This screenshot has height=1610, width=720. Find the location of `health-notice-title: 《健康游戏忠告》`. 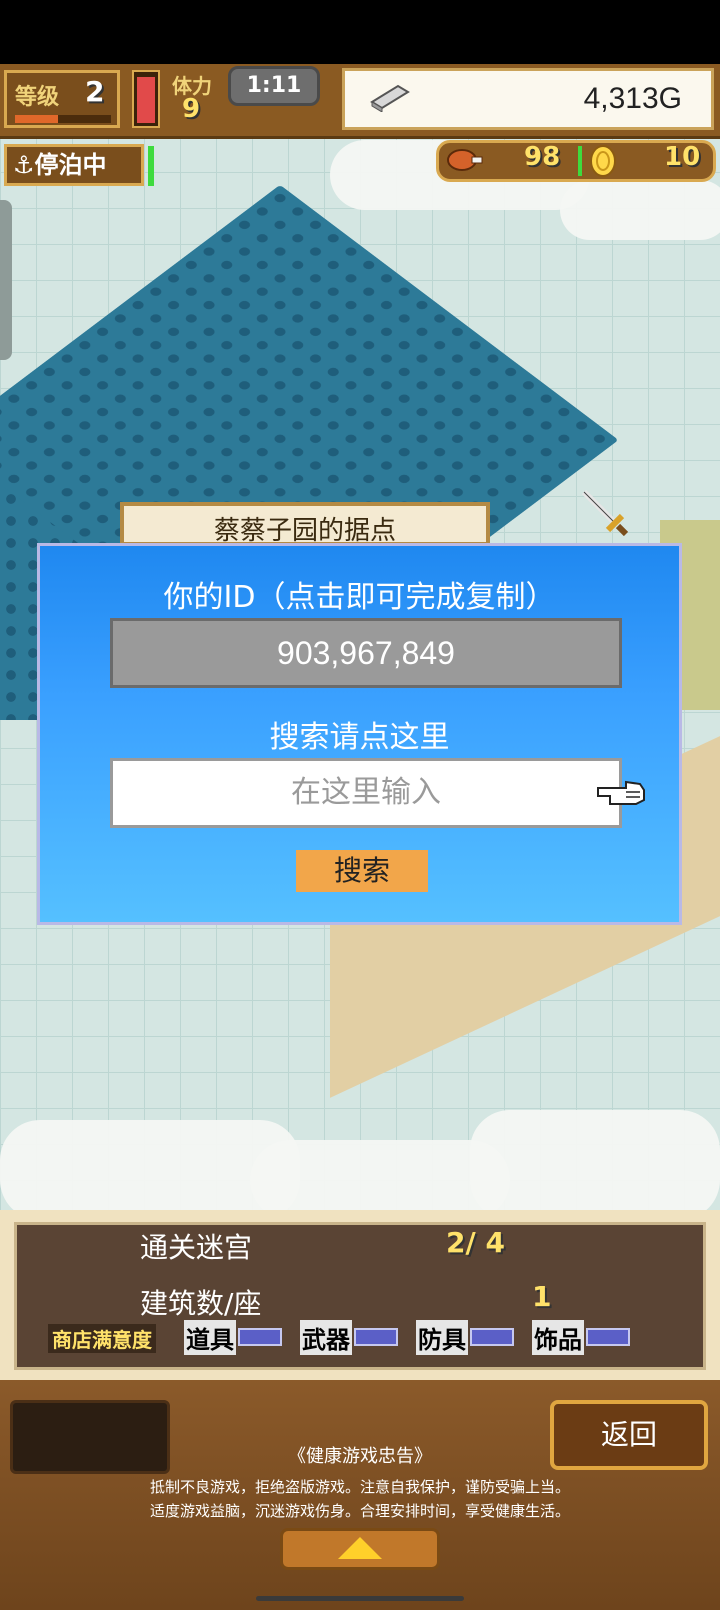

health-notice-title: 《健康游戏忠告》 is located at coordinates (360, 1456).